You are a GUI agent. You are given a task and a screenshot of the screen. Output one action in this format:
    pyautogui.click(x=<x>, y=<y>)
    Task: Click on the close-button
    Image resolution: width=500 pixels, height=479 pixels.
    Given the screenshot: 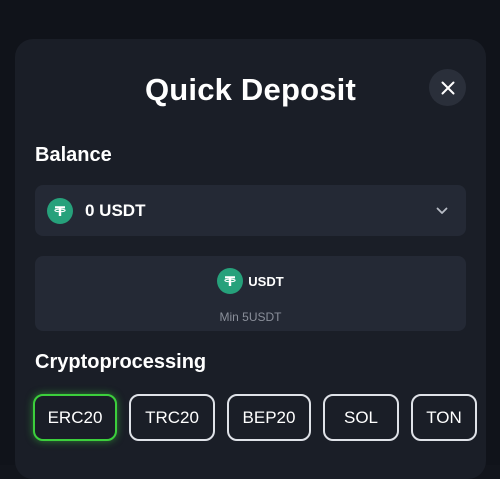 What is the action you would take?
    pyautogui.click(x=447, y=87)
    